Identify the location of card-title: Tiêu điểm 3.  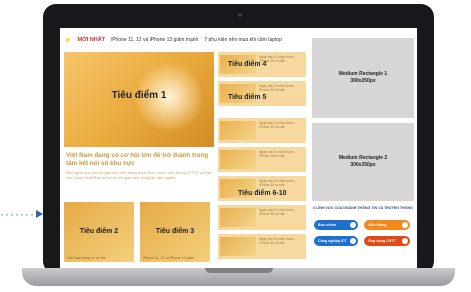
(175, 231).